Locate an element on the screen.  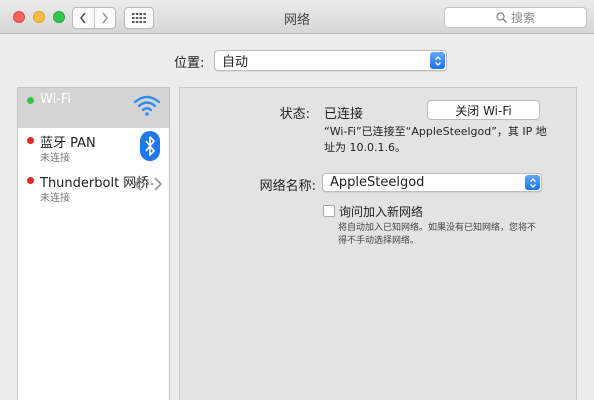
turn-off-wifi-button: 关闭 Wi-Fi is located at coordinates (483, 110).